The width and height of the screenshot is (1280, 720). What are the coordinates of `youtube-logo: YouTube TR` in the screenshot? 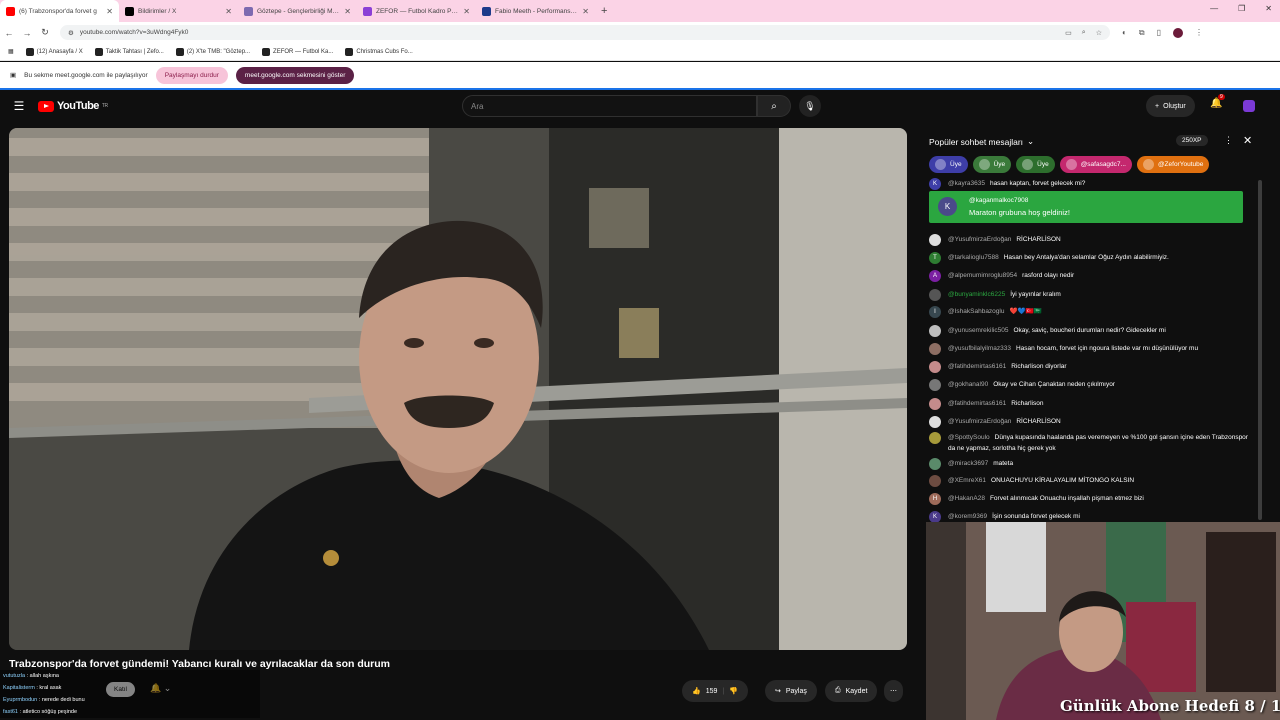 It's located at (73, 106).